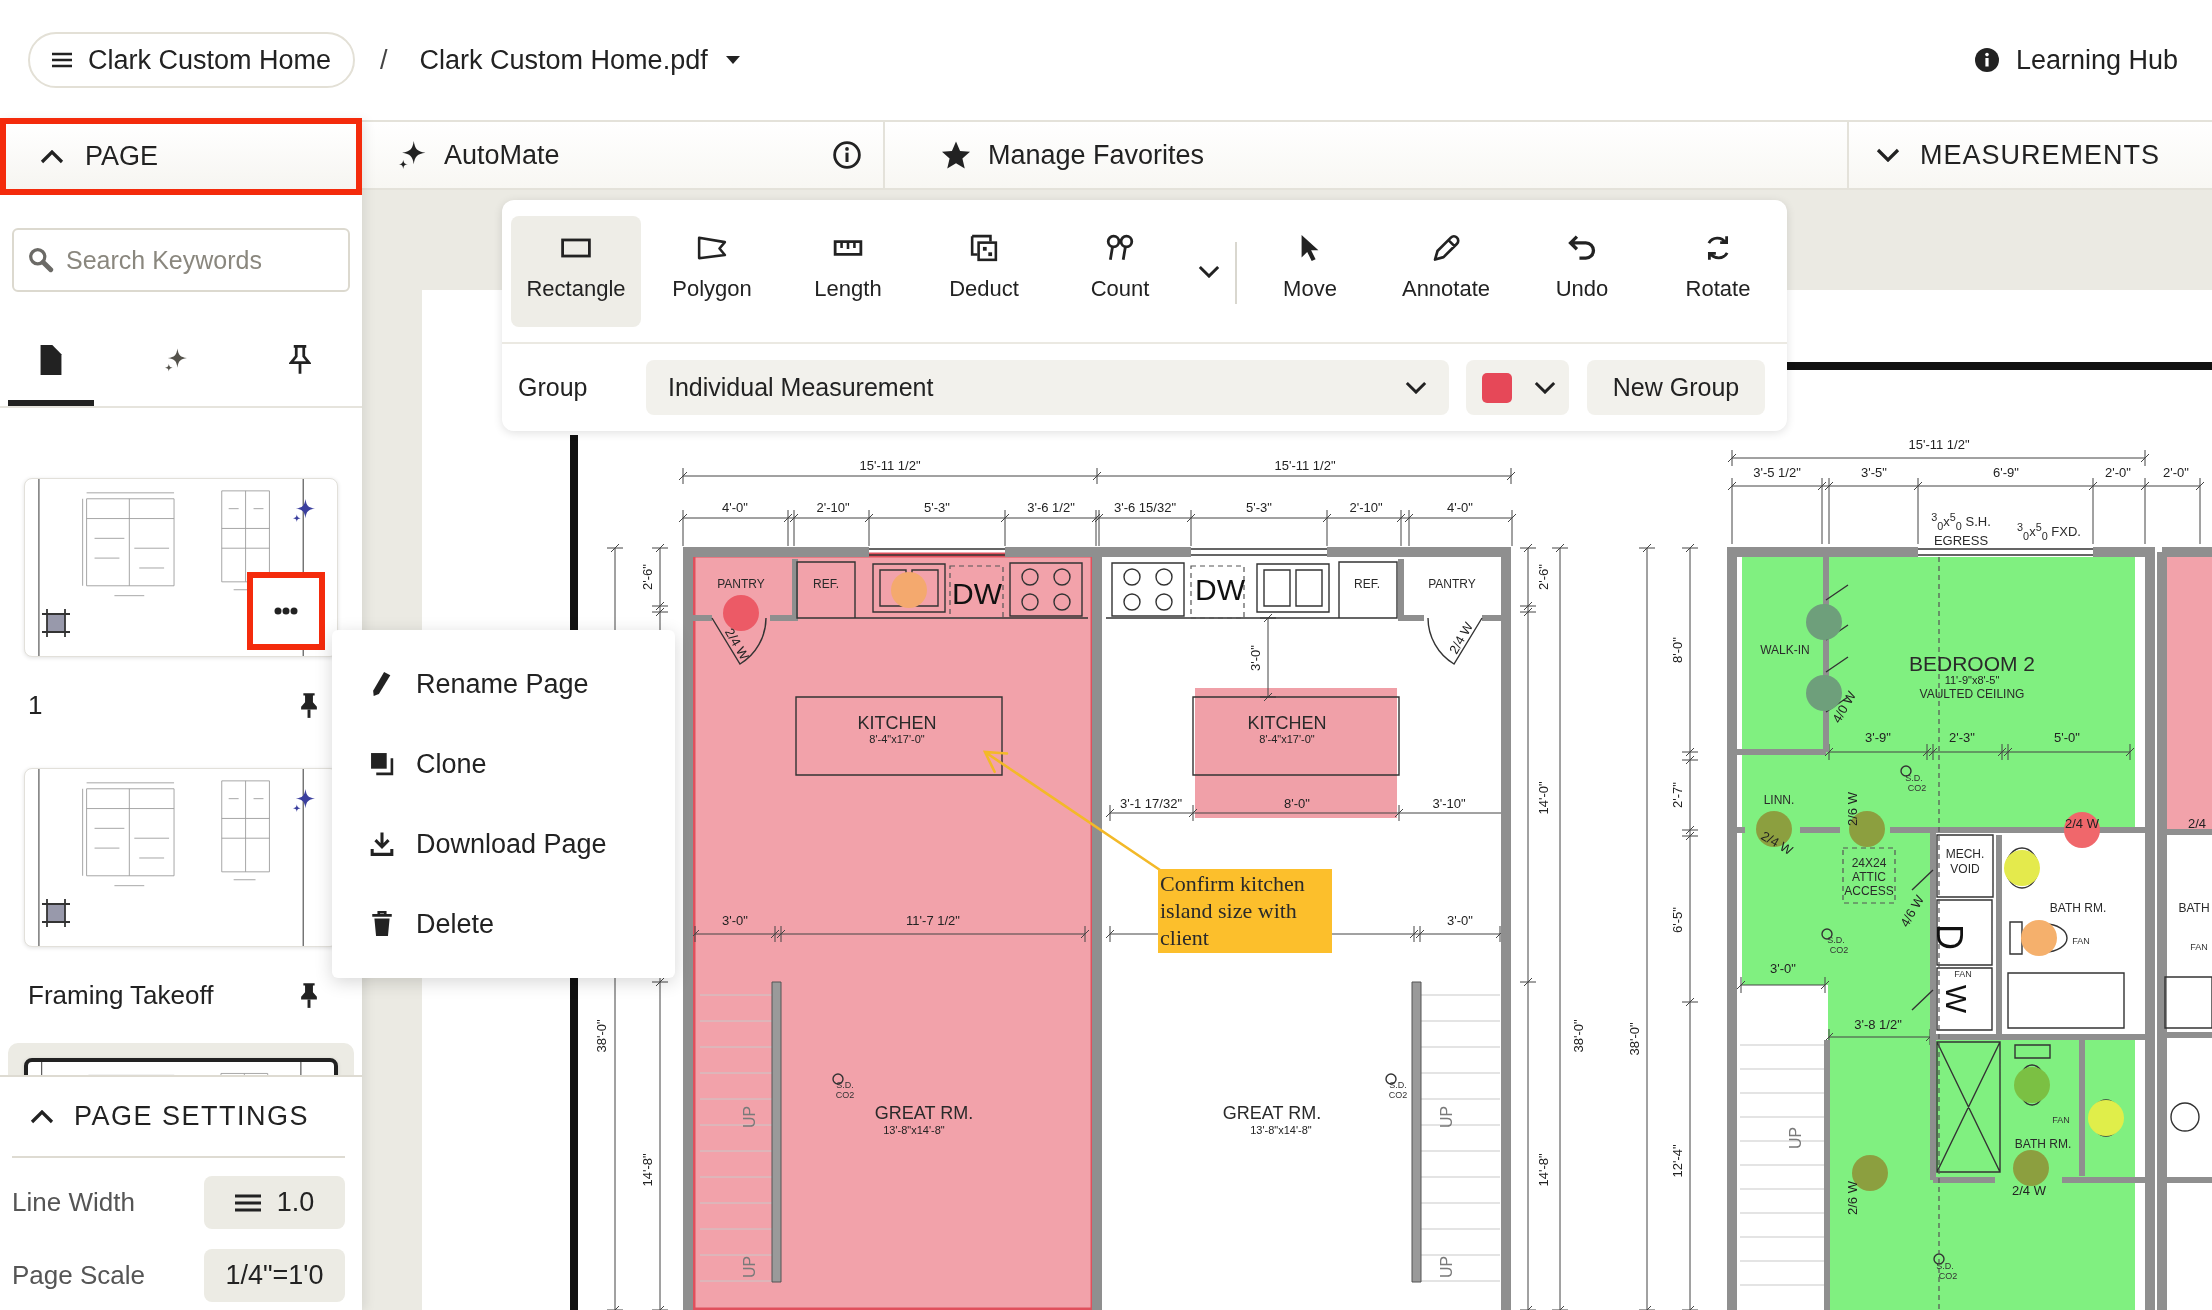 The image size is (2212, 1310). Describe the element at coordinates (2194, 908) in the screenshot. I see `room-label: BATH` at that location.